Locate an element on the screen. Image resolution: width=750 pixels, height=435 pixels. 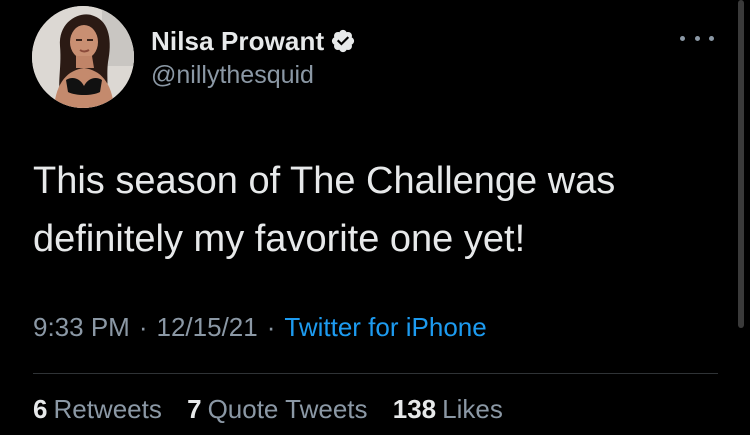
verified-badge-icon is located at coordinates (343, 41).